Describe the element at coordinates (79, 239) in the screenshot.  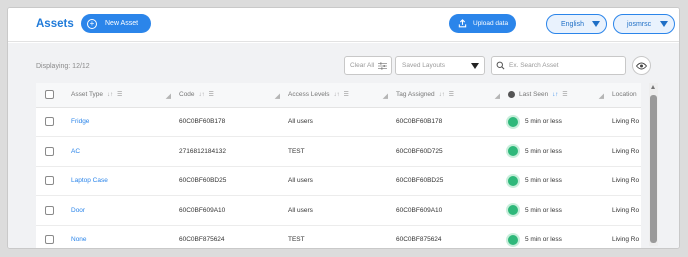
I see `asset-type-link: None` at that location.